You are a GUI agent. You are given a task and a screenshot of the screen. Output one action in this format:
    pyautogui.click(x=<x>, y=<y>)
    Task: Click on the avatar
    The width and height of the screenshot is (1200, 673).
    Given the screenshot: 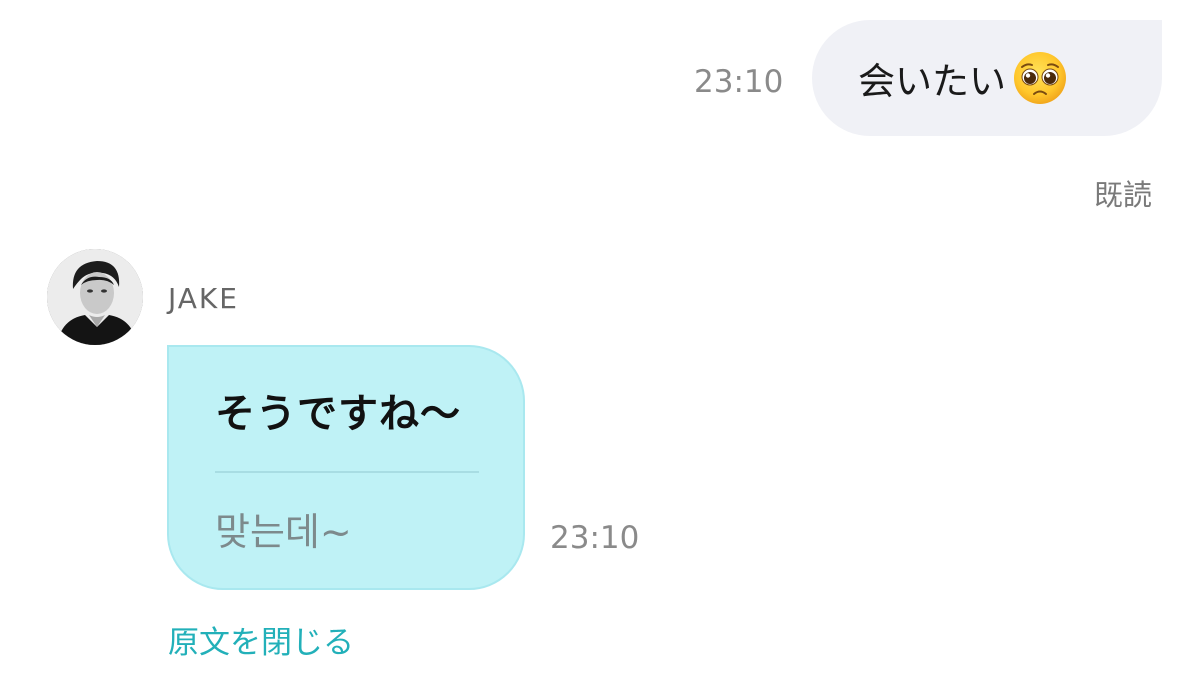 What is the action you would take?
    pyautogui.click(x=95, y=297)
    